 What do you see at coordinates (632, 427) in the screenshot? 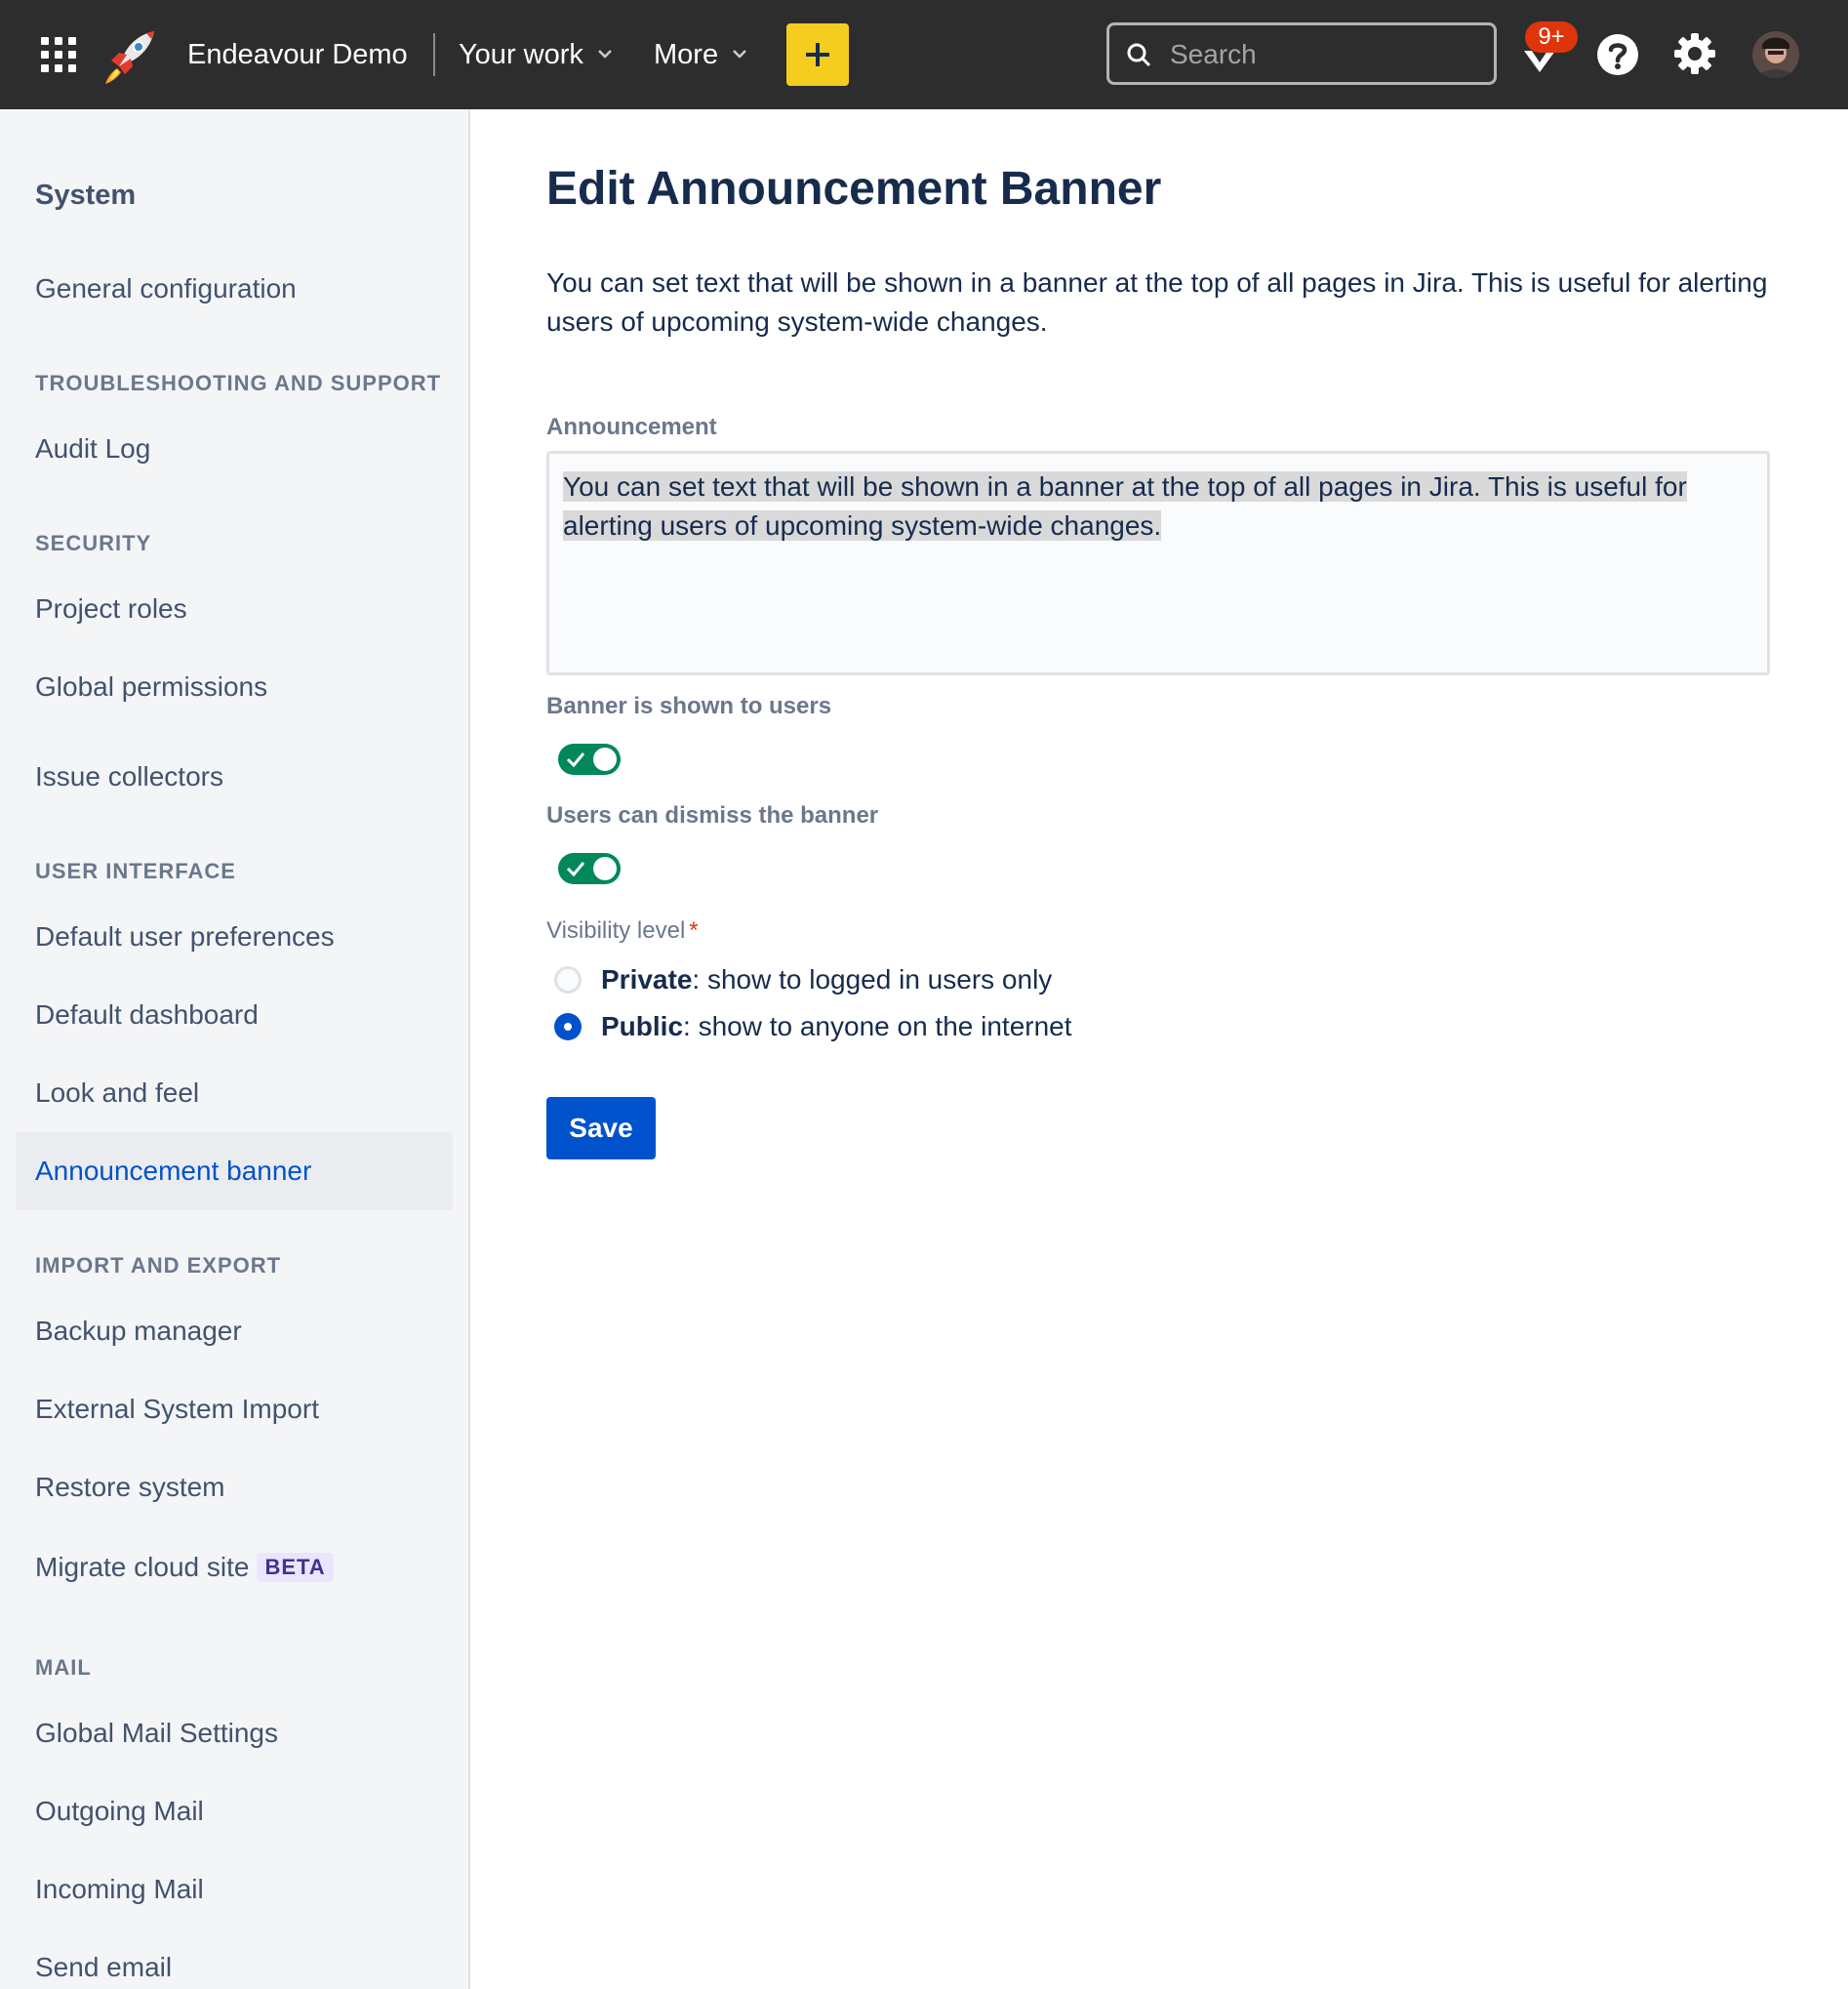
I see `announcement-label: Announcement` at bounding box center [632, 427].